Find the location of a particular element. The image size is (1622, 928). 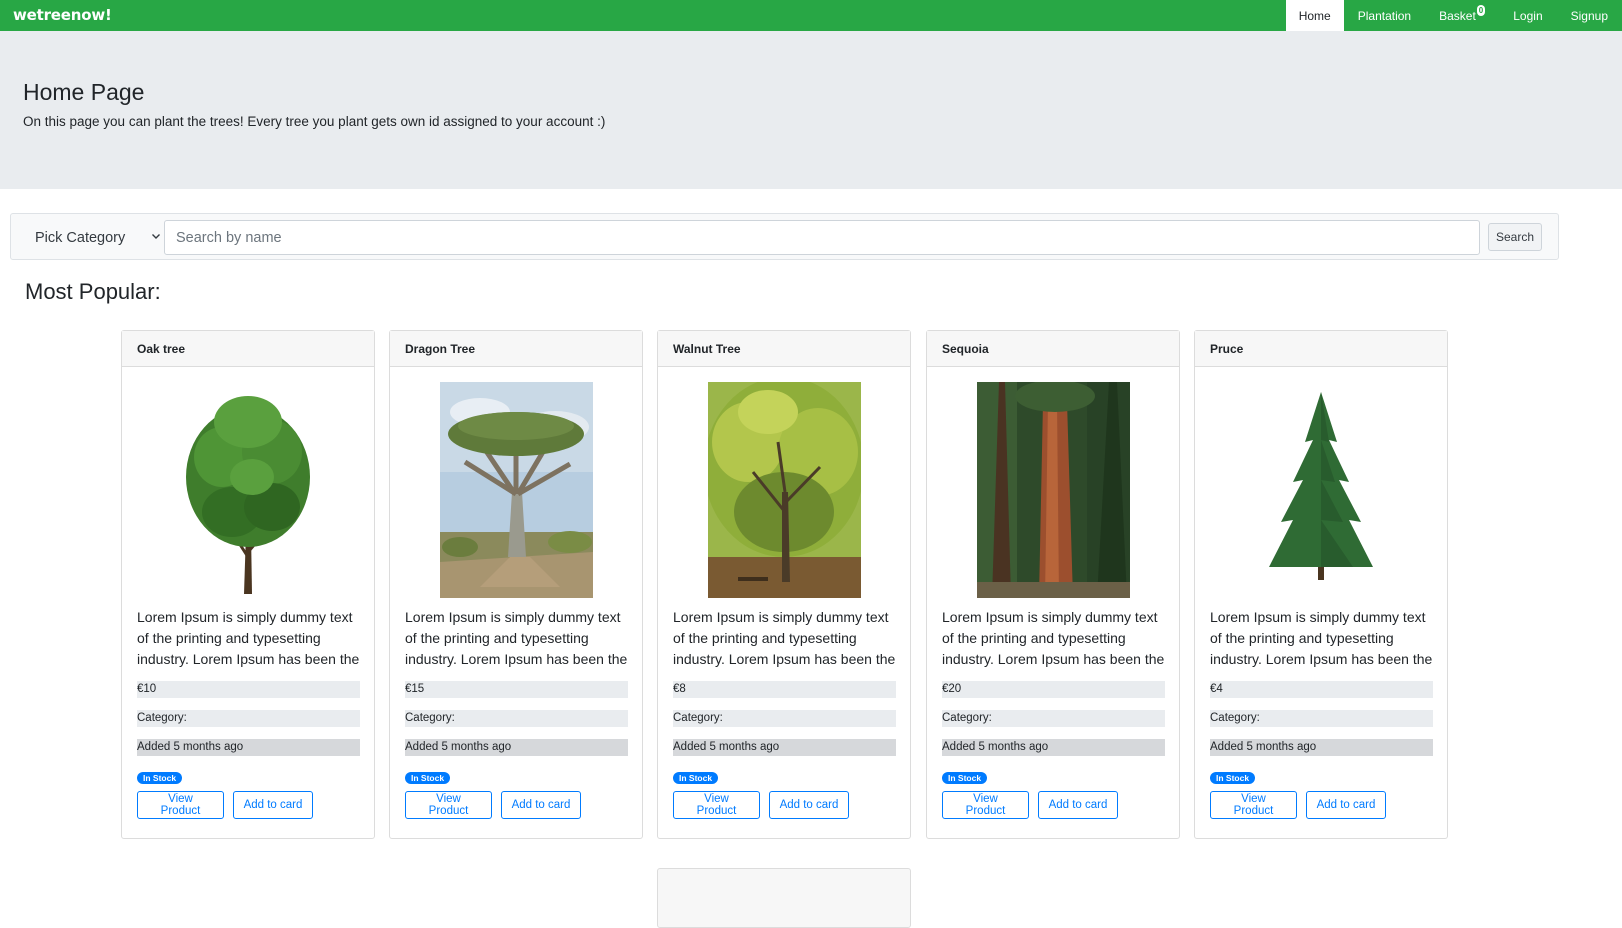

nav-basket-label: Basket is located at coordinates (1457, 15).